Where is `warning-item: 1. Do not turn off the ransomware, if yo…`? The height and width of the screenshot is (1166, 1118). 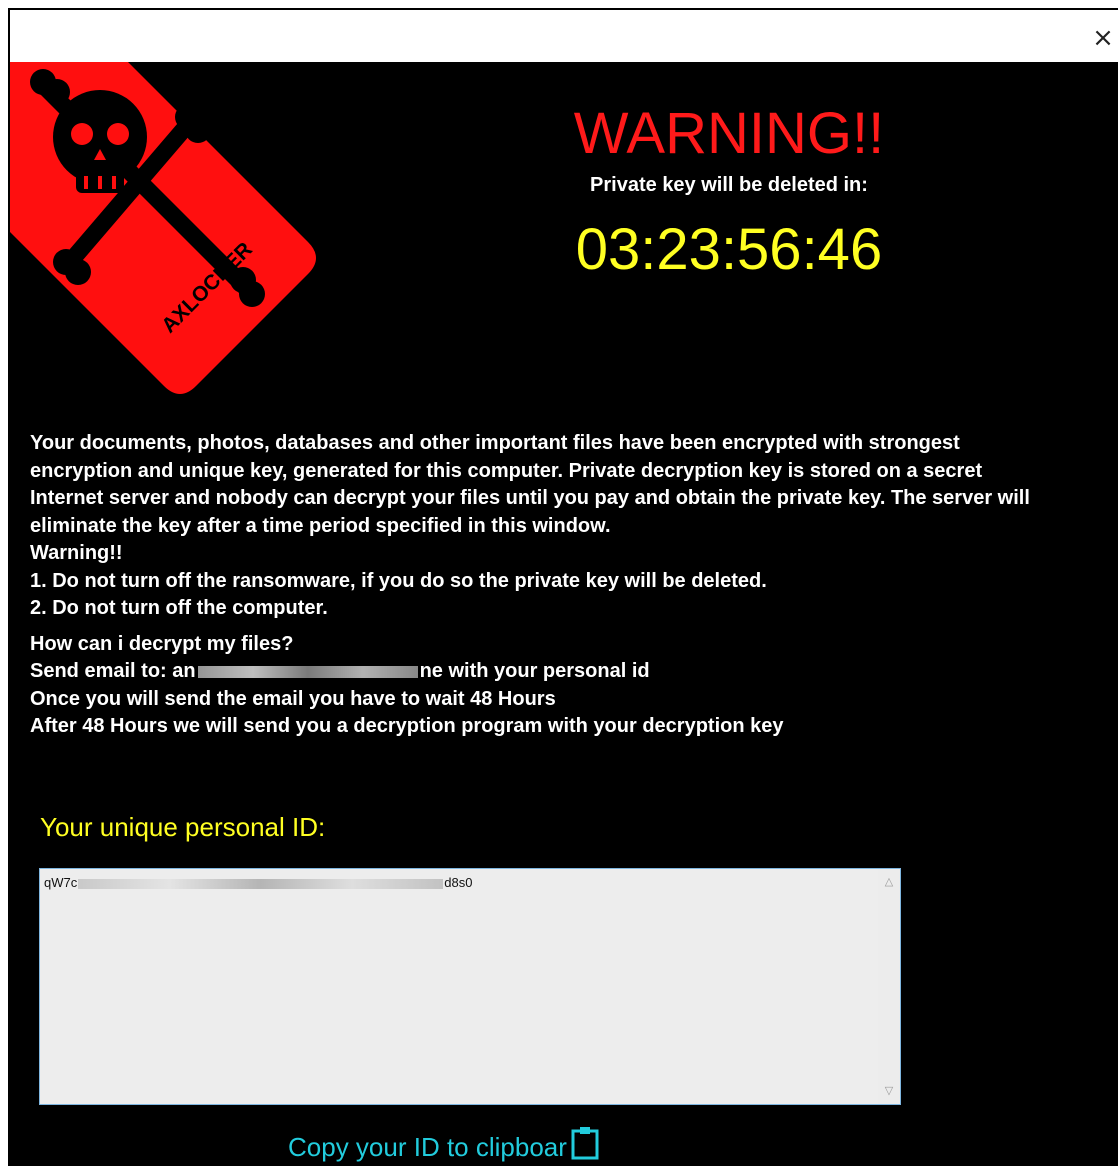 warning-item: 1. Do not turn off the ransomware, if yo… is located at coordinates (398, 580).